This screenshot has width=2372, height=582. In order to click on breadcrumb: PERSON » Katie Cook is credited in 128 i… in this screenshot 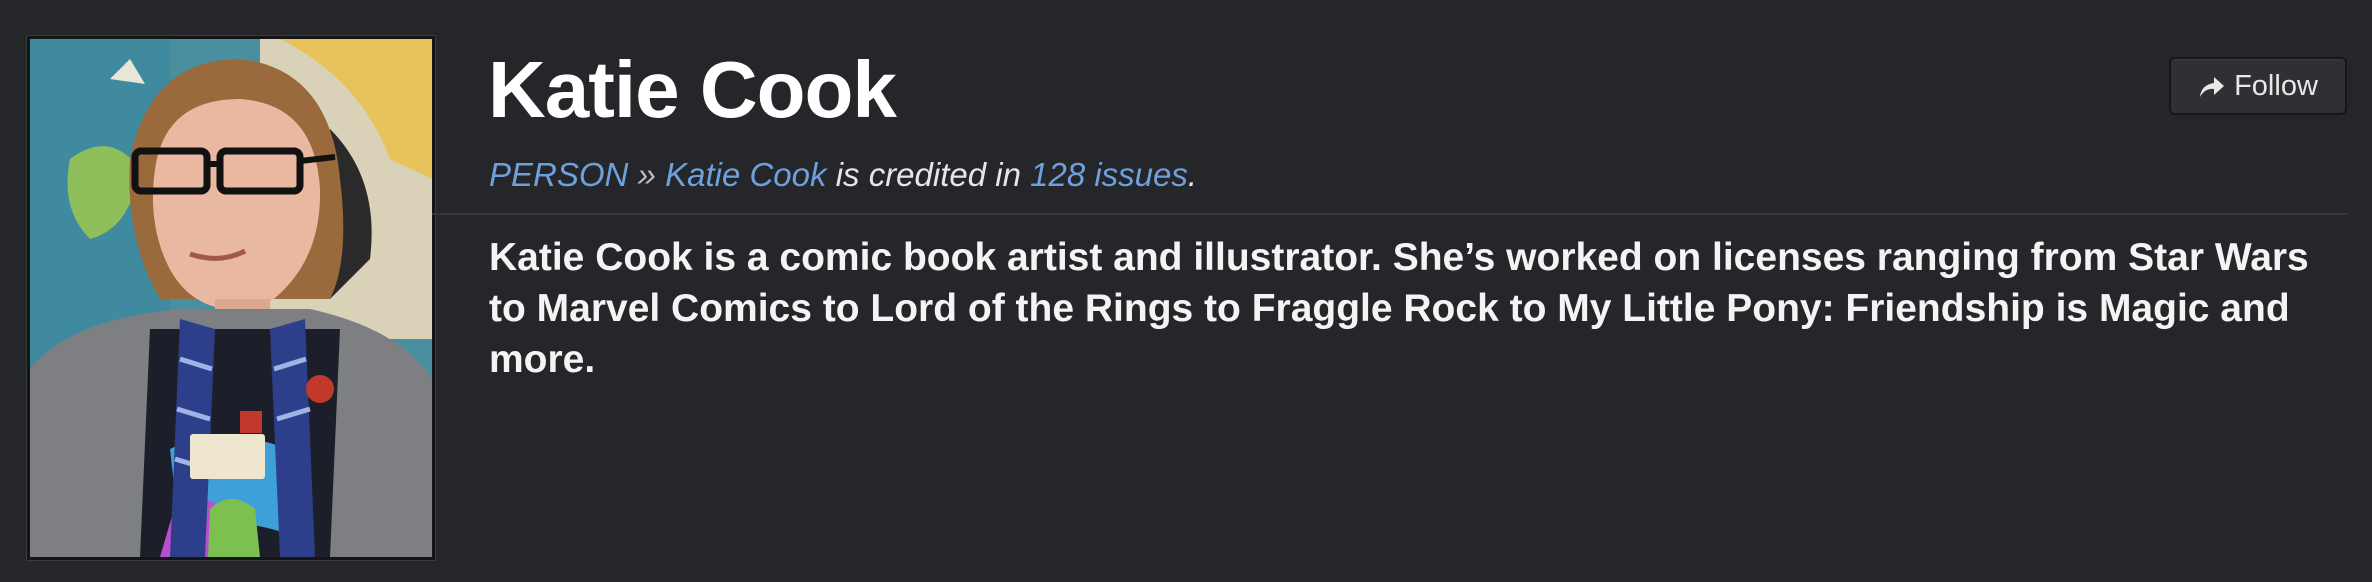, I will do `click(843, 175)`.